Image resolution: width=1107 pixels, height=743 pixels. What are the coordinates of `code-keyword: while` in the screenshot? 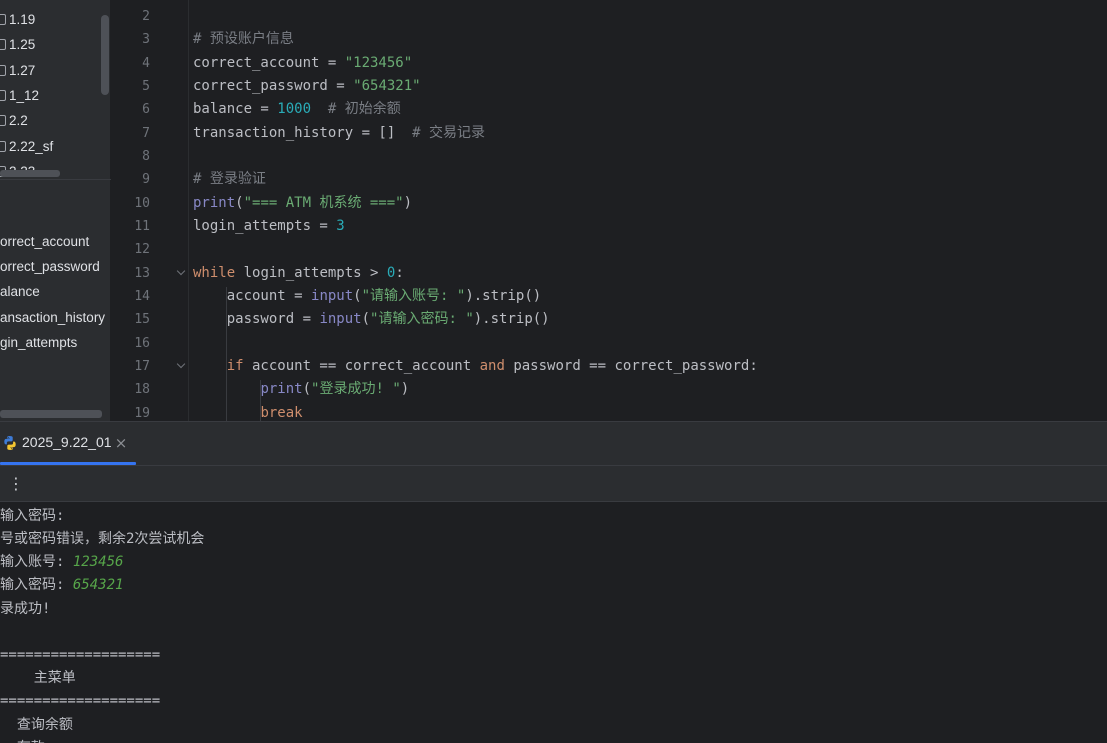 It's located at (214, 273).